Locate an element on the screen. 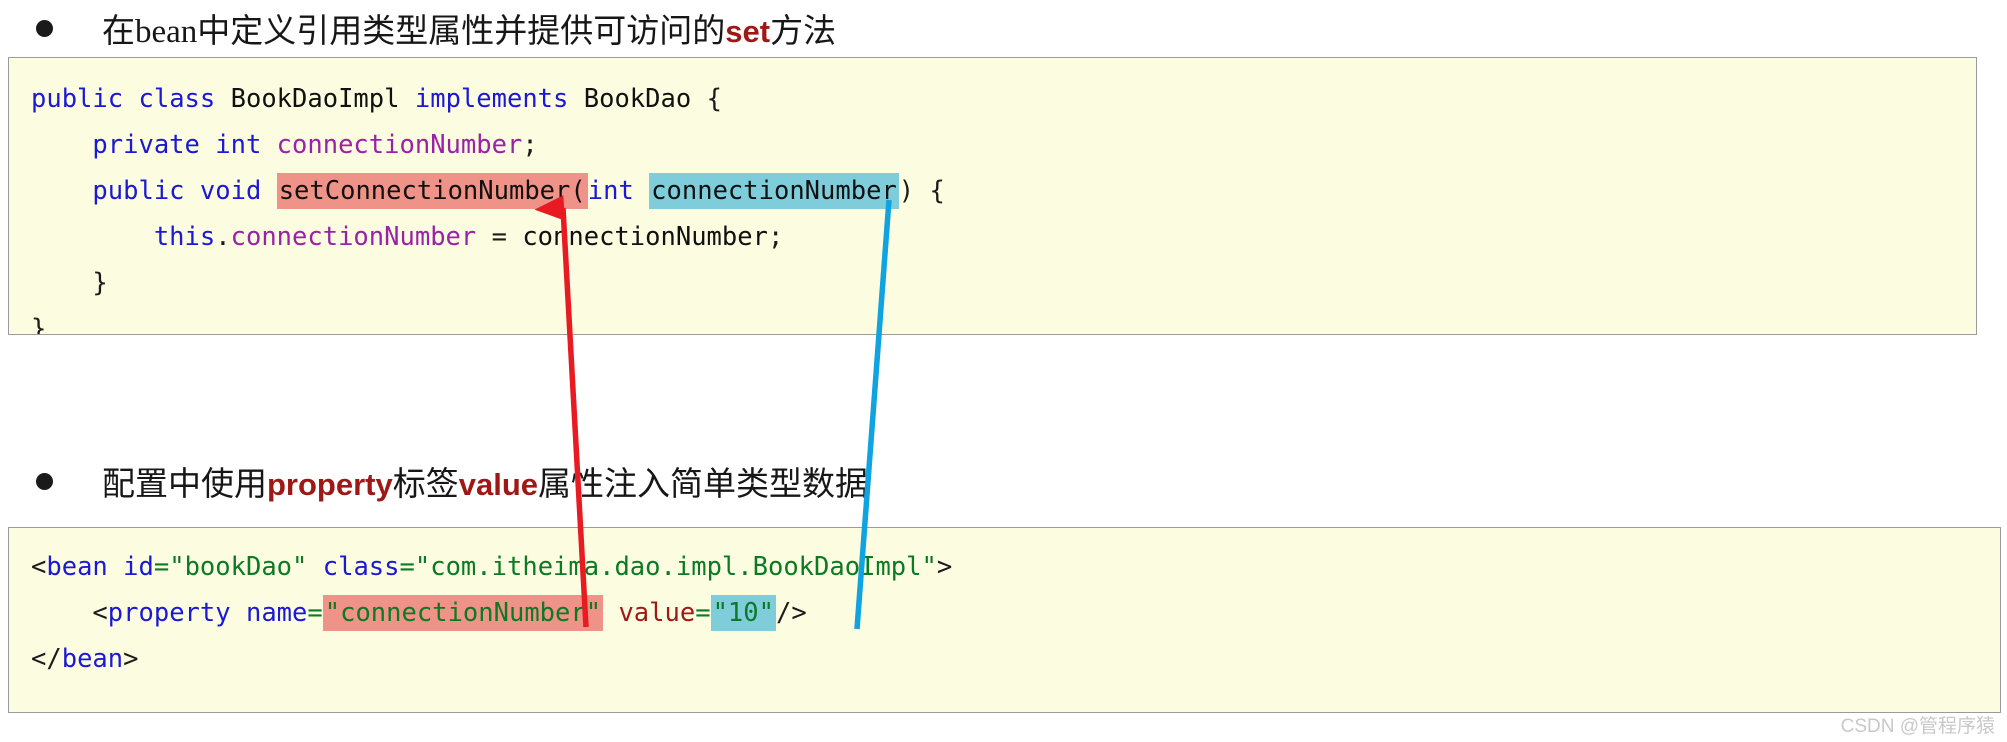 This screenshot has width=2007, height=742. java-line-2: private int connectionNumber; is located at coordinates (1003, 145).